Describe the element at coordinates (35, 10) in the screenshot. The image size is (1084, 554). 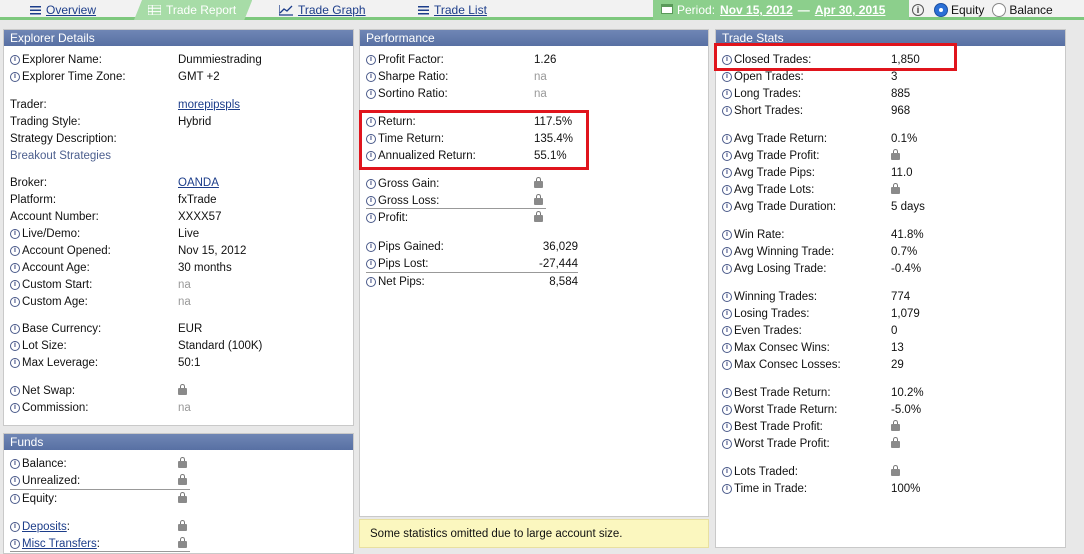
I see `list-icon` at that location.